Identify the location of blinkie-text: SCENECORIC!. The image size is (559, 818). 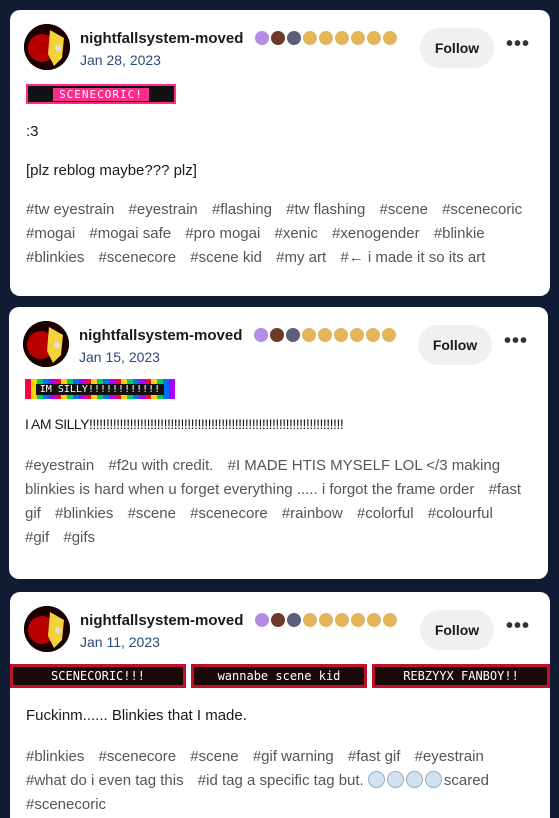
(101, 94).